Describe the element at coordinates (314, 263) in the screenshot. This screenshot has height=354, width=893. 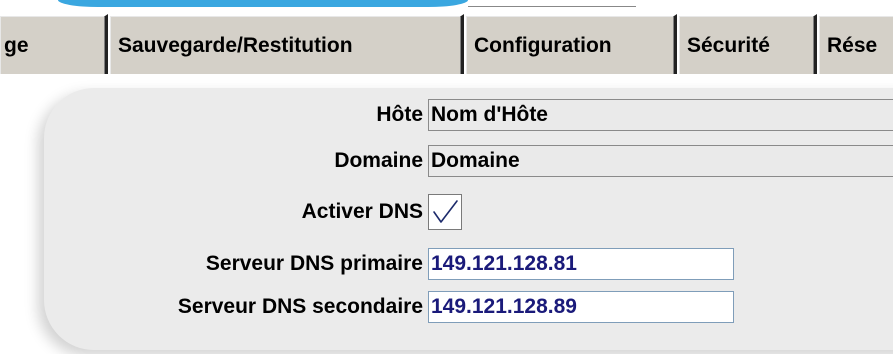
I see `dns-primary-label: Serveur DNS primaire` at that location.